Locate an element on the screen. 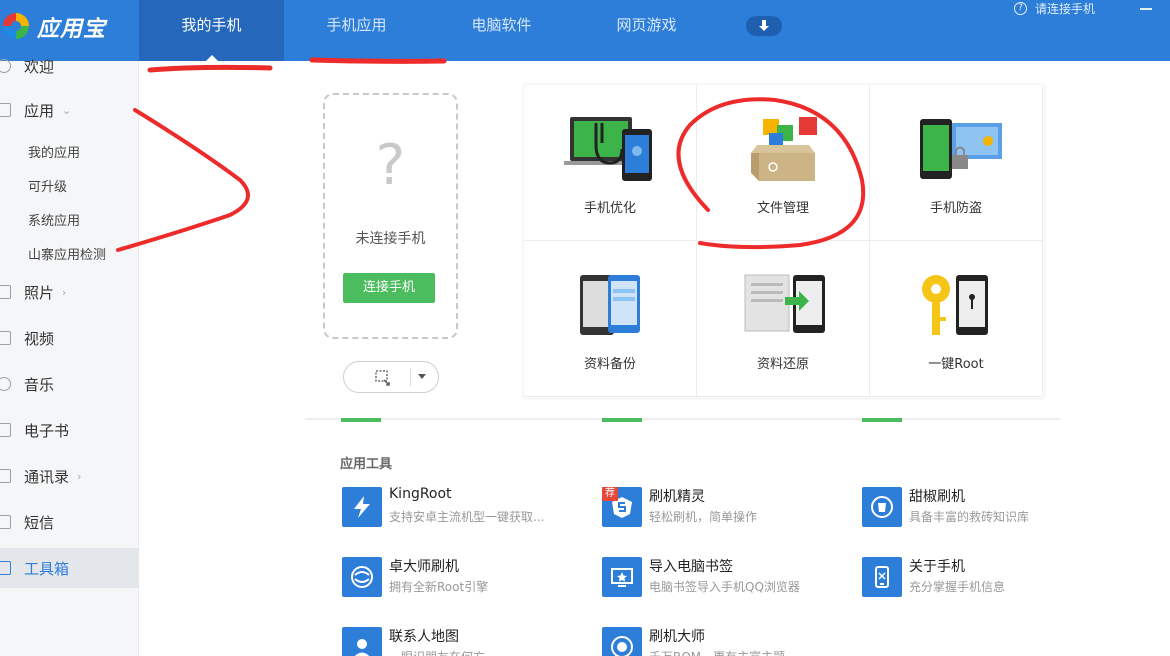  sidebar-item-label: 通讯录 is located at coordinates (47, 476).